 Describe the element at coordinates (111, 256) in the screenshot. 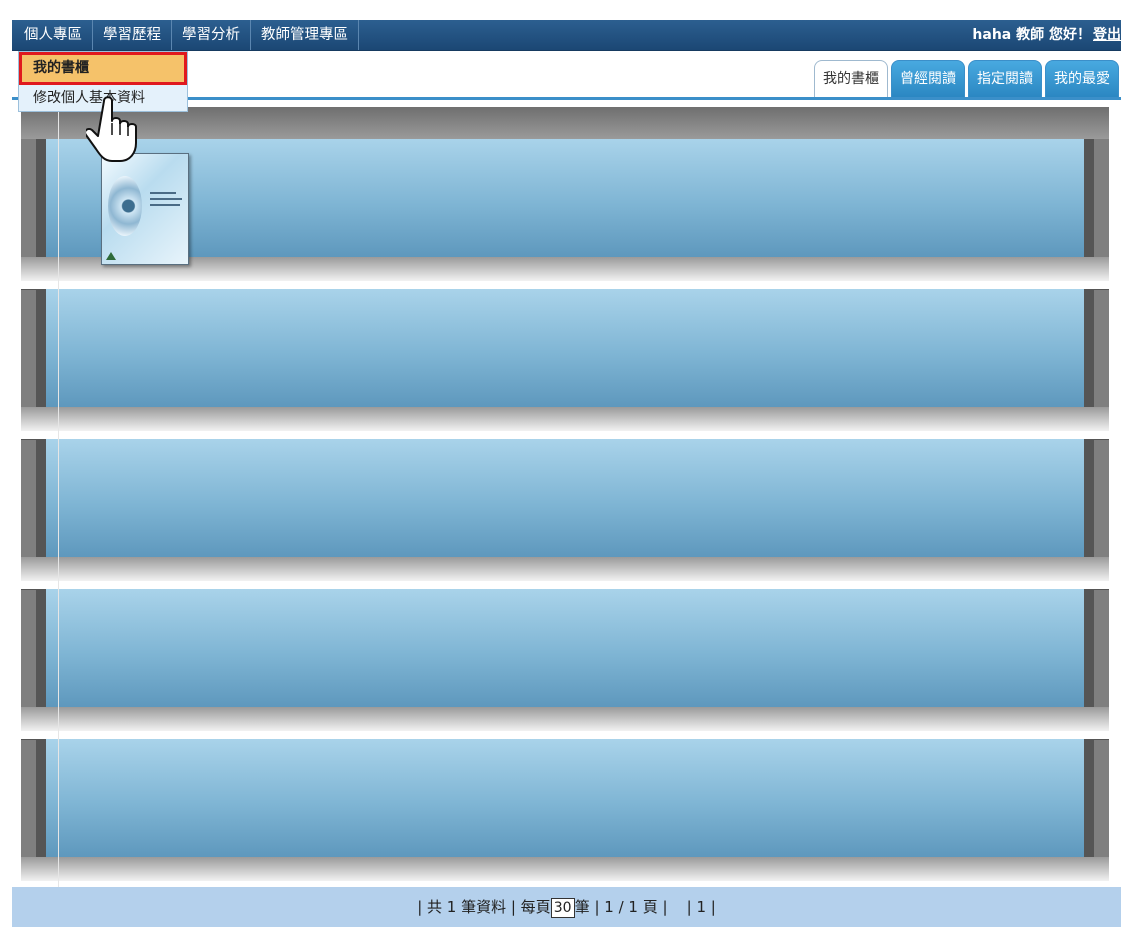

I see `publisher-logo` at that location.